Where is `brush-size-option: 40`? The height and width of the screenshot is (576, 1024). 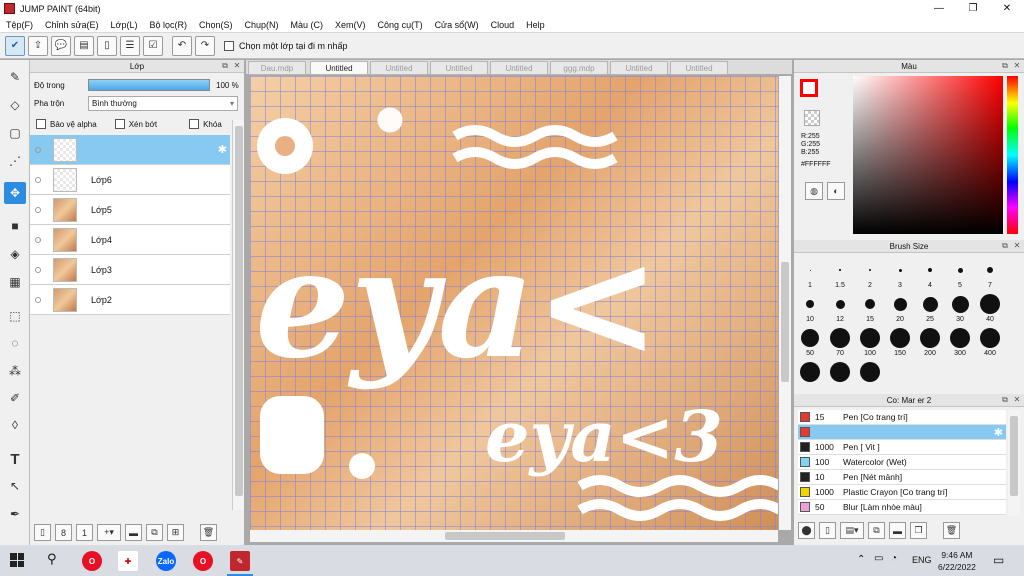 brush-size-option: 40 is located at coordinates (990, 307).